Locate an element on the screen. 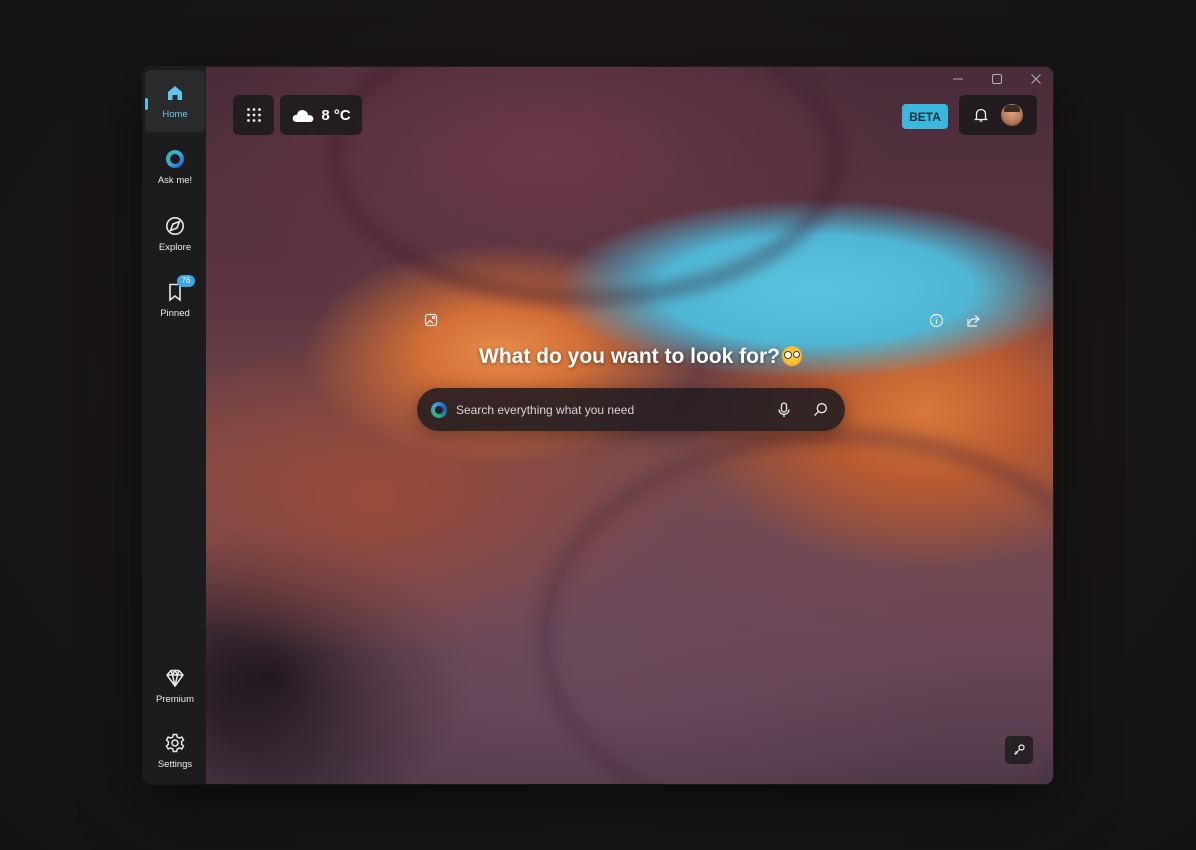  microphone-icon is located at coordinates (784, 409).